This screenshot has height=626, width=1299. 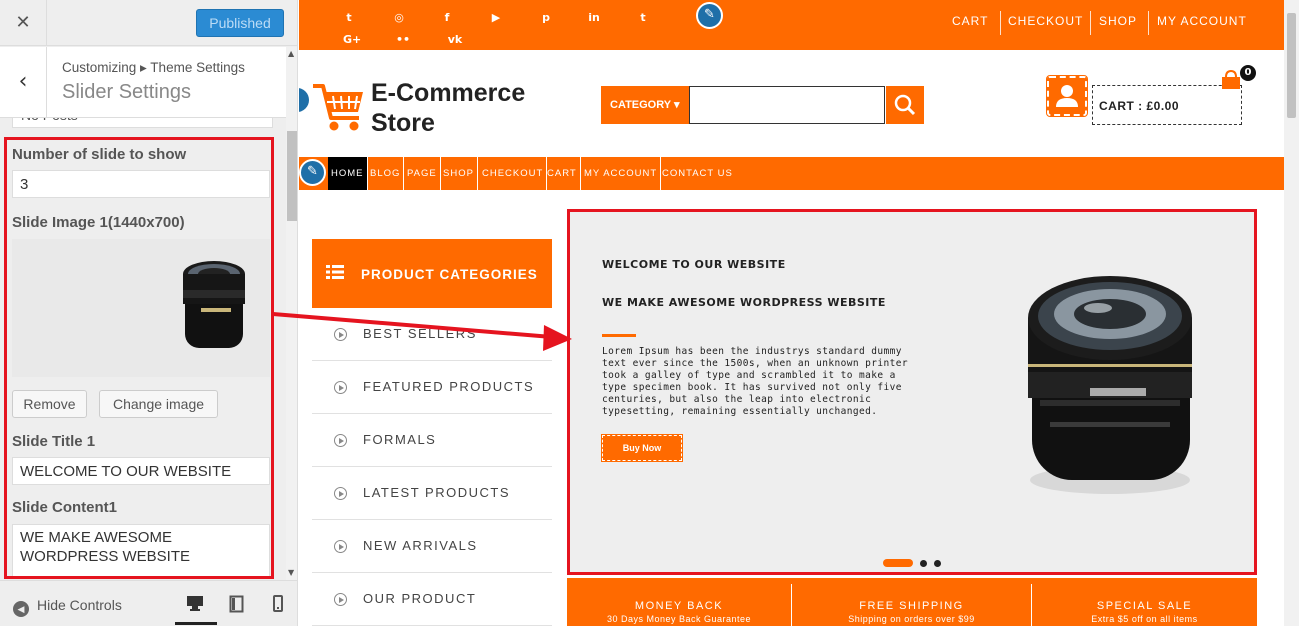 I want to click on vk-icon: vk, so click(x=455, y=39).